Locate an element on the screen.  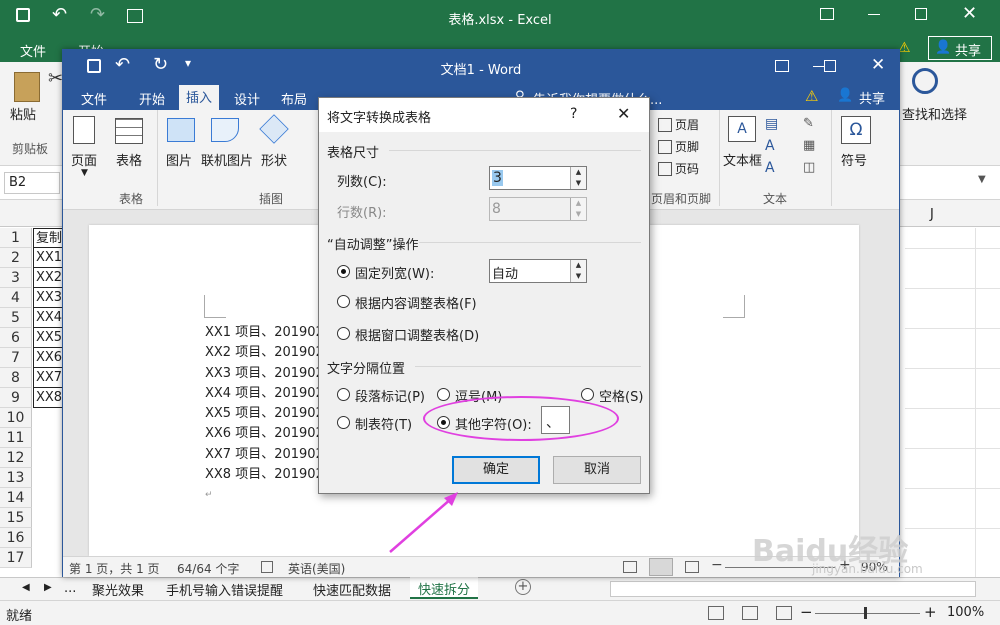
find-select-button: 查找和选择 is located at coordinates (934, 113).